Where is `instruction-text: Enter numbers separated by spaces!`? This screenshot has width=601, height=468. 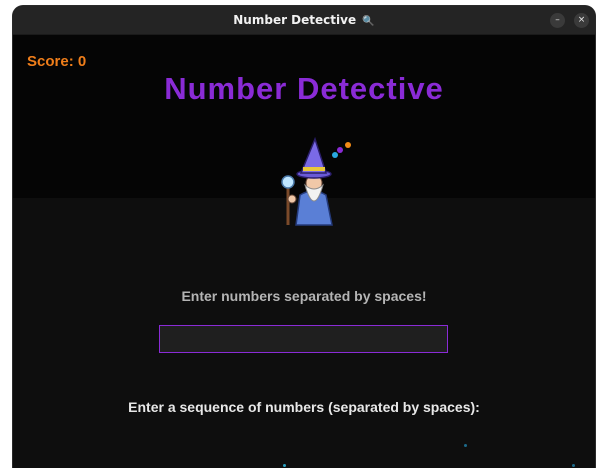
instruction-text: Enter numbers separated by spaces! is located at coordinates (304, 296).